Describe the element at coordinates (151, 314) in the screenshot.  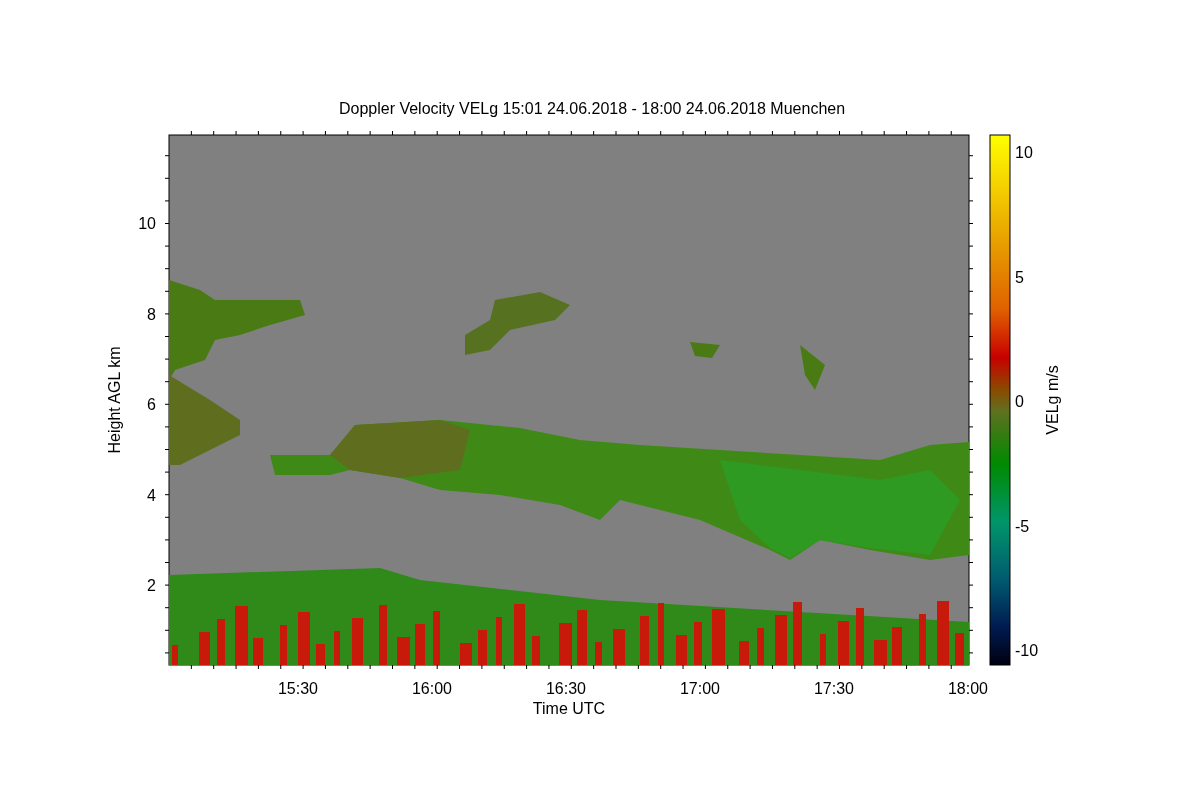
I see `y-tick-label: 8` at that location.